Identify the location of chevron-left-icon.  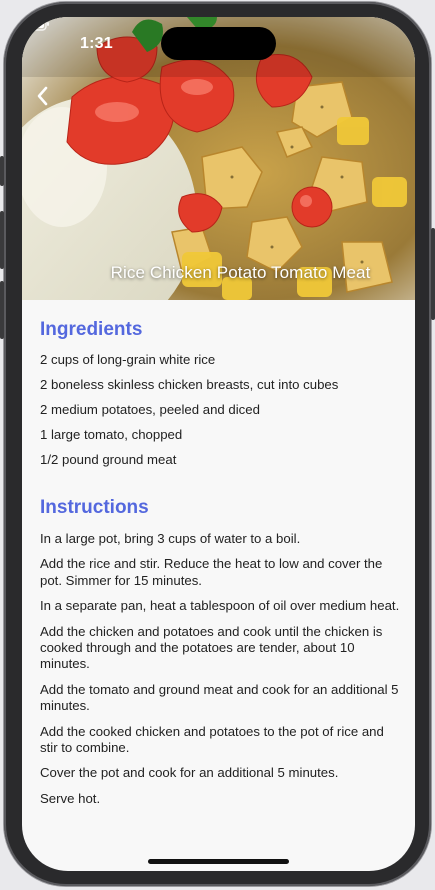
(42, 96).